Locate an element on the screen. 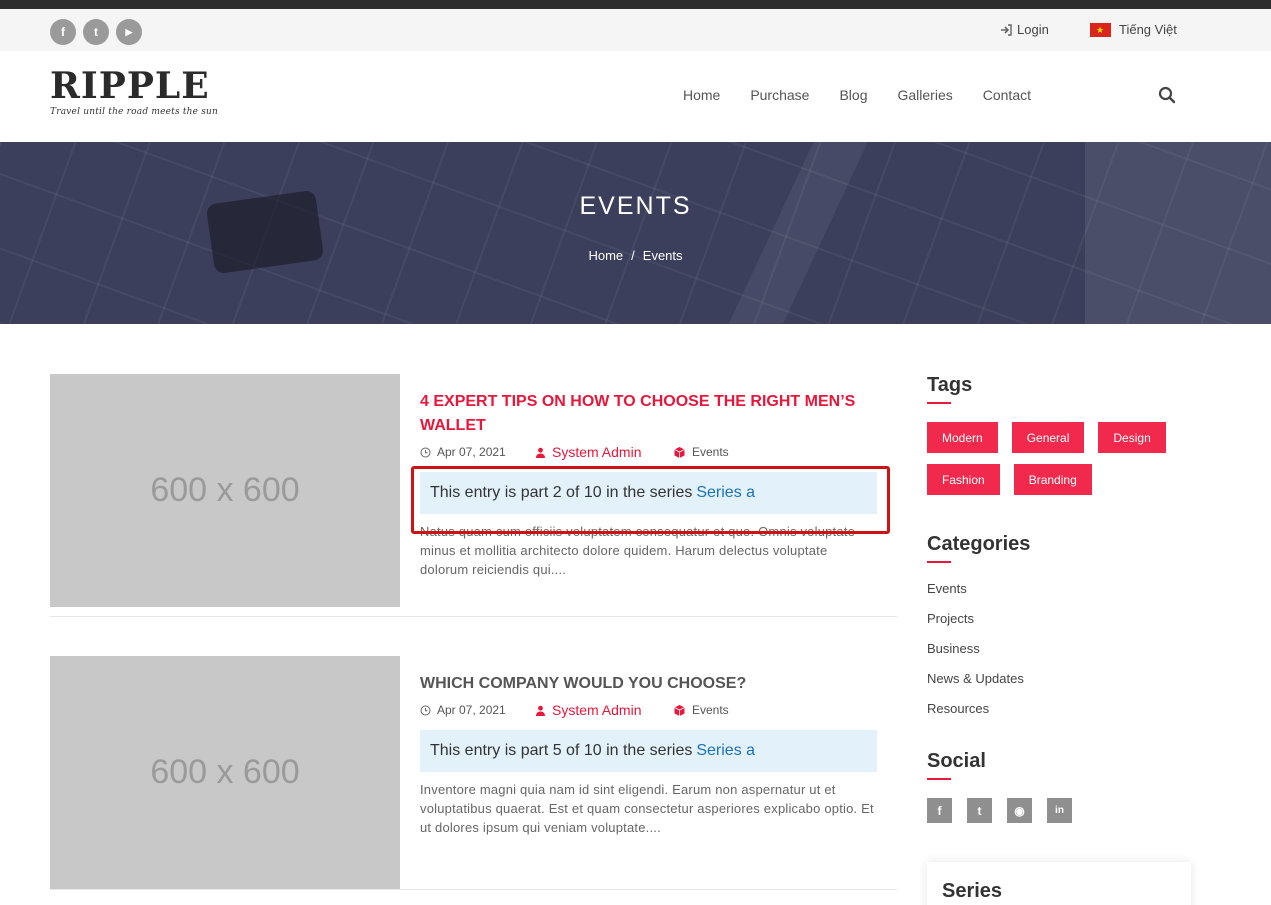 Image resolution: width=1271 pixels, height=905 pixels. breadcrumb: Home / Events is located at coordinates (635, 255).